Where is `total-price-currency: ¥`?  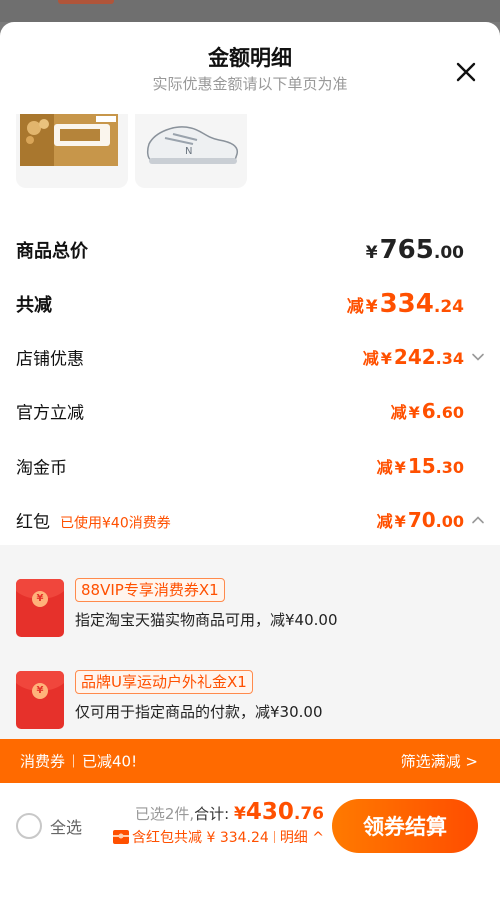 total-price-currency: ¥ is located at coordinates (371, 253).